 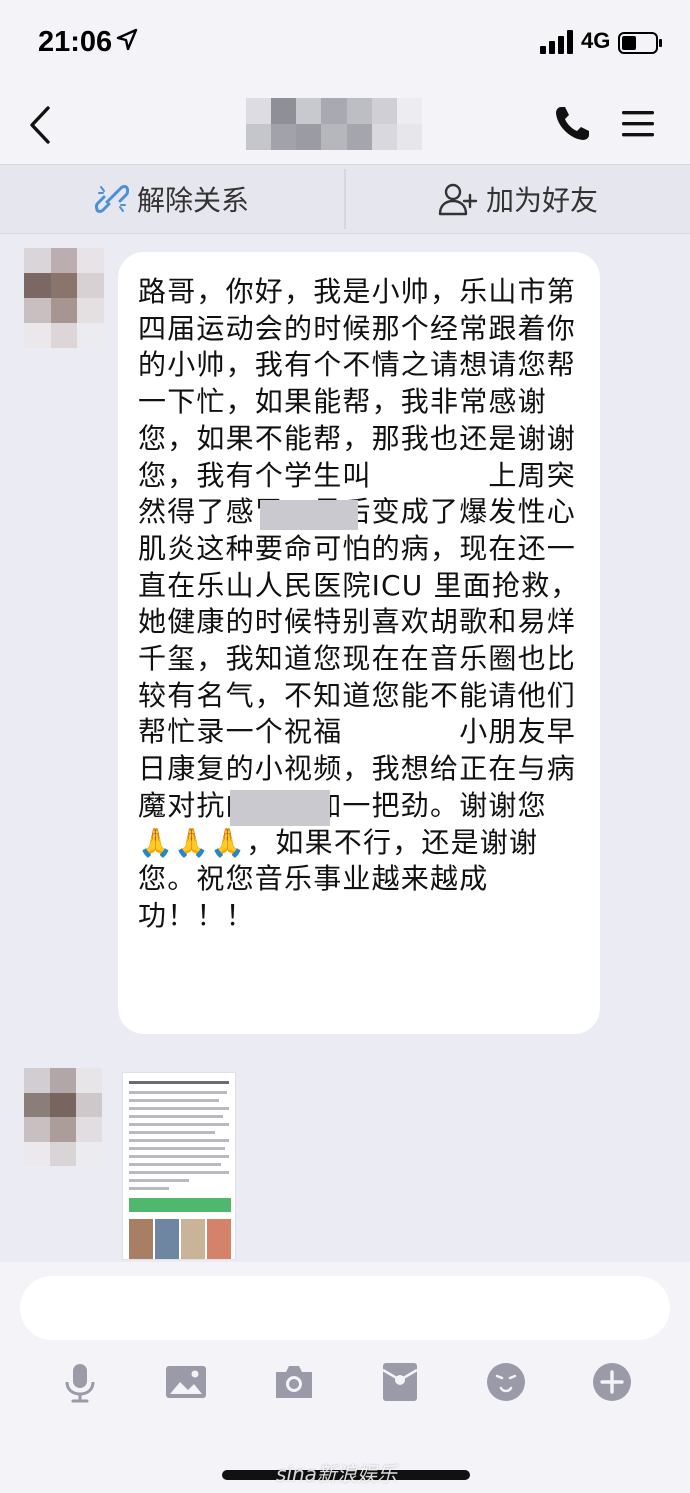 What do you see at coordinates (336, 1474) in the screenshot?
I see `watermark: sina新浪娱乐` at bounding box center [336, 1474].